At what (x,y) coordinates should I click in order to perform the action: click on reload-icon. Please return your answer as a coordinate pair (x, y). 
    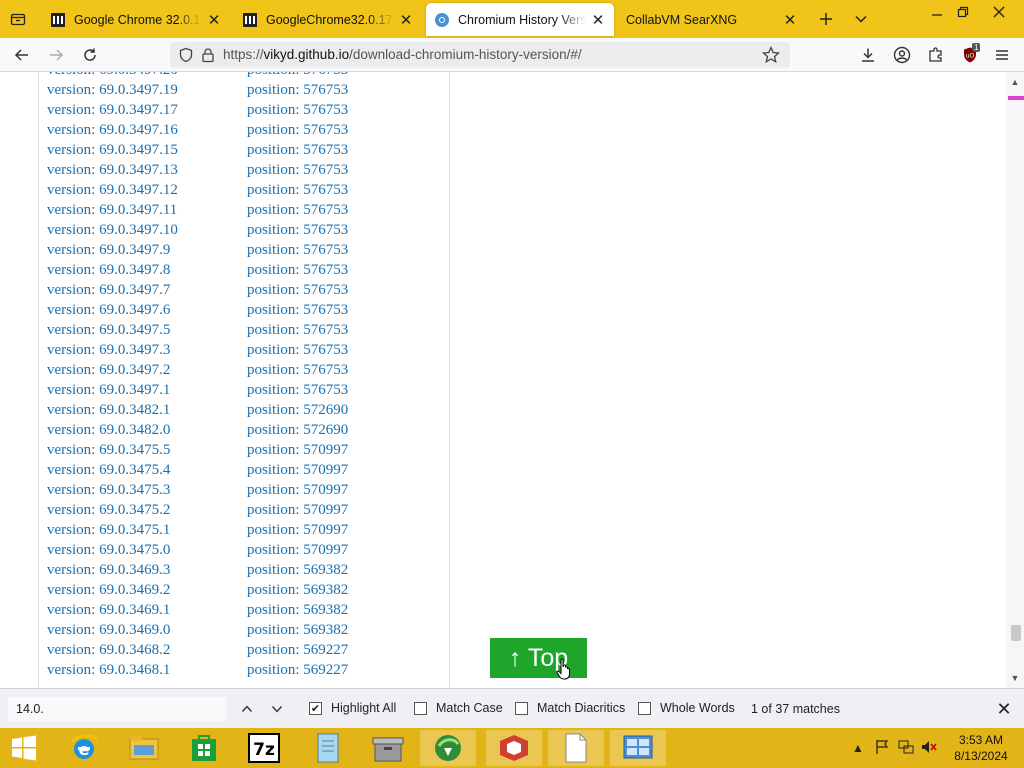
    Looking at the image, I should click on (90, 55).